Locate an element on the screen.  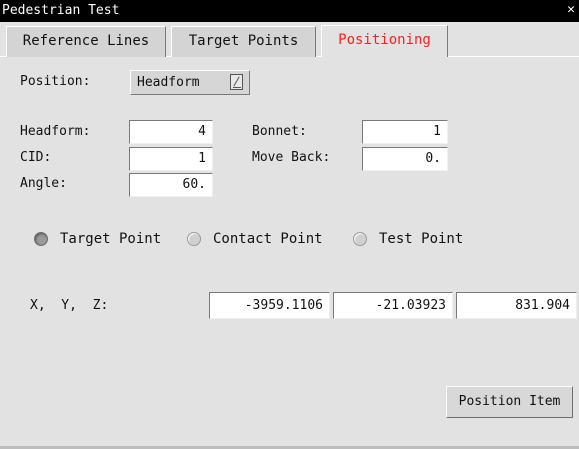
headform-label: Headform: is located at coordinates (55, 131).